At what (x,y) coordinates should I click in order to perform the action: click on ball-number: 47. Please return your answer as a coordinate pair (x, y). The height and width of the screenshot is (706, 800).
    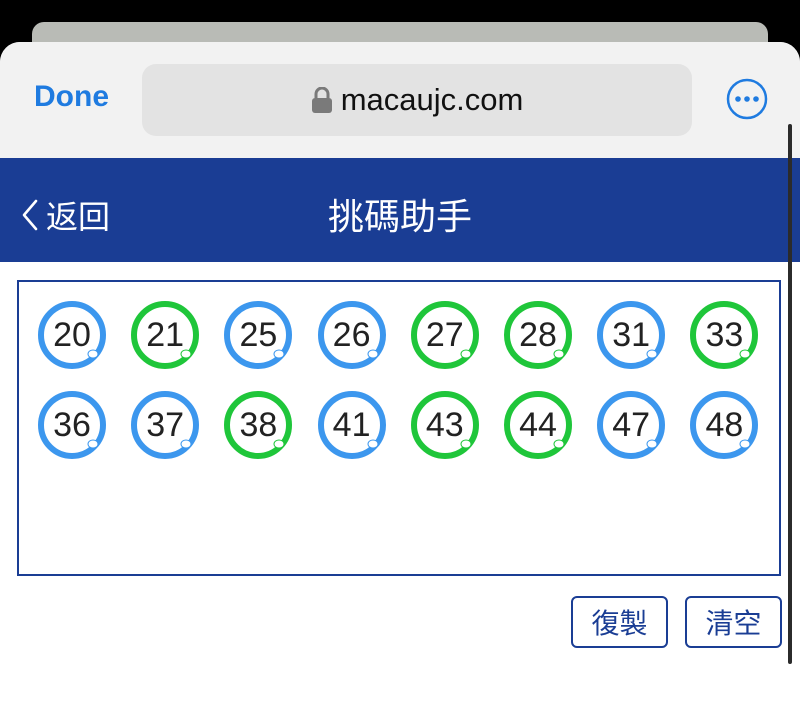
    Looking at the image, I should click on (631, 425).